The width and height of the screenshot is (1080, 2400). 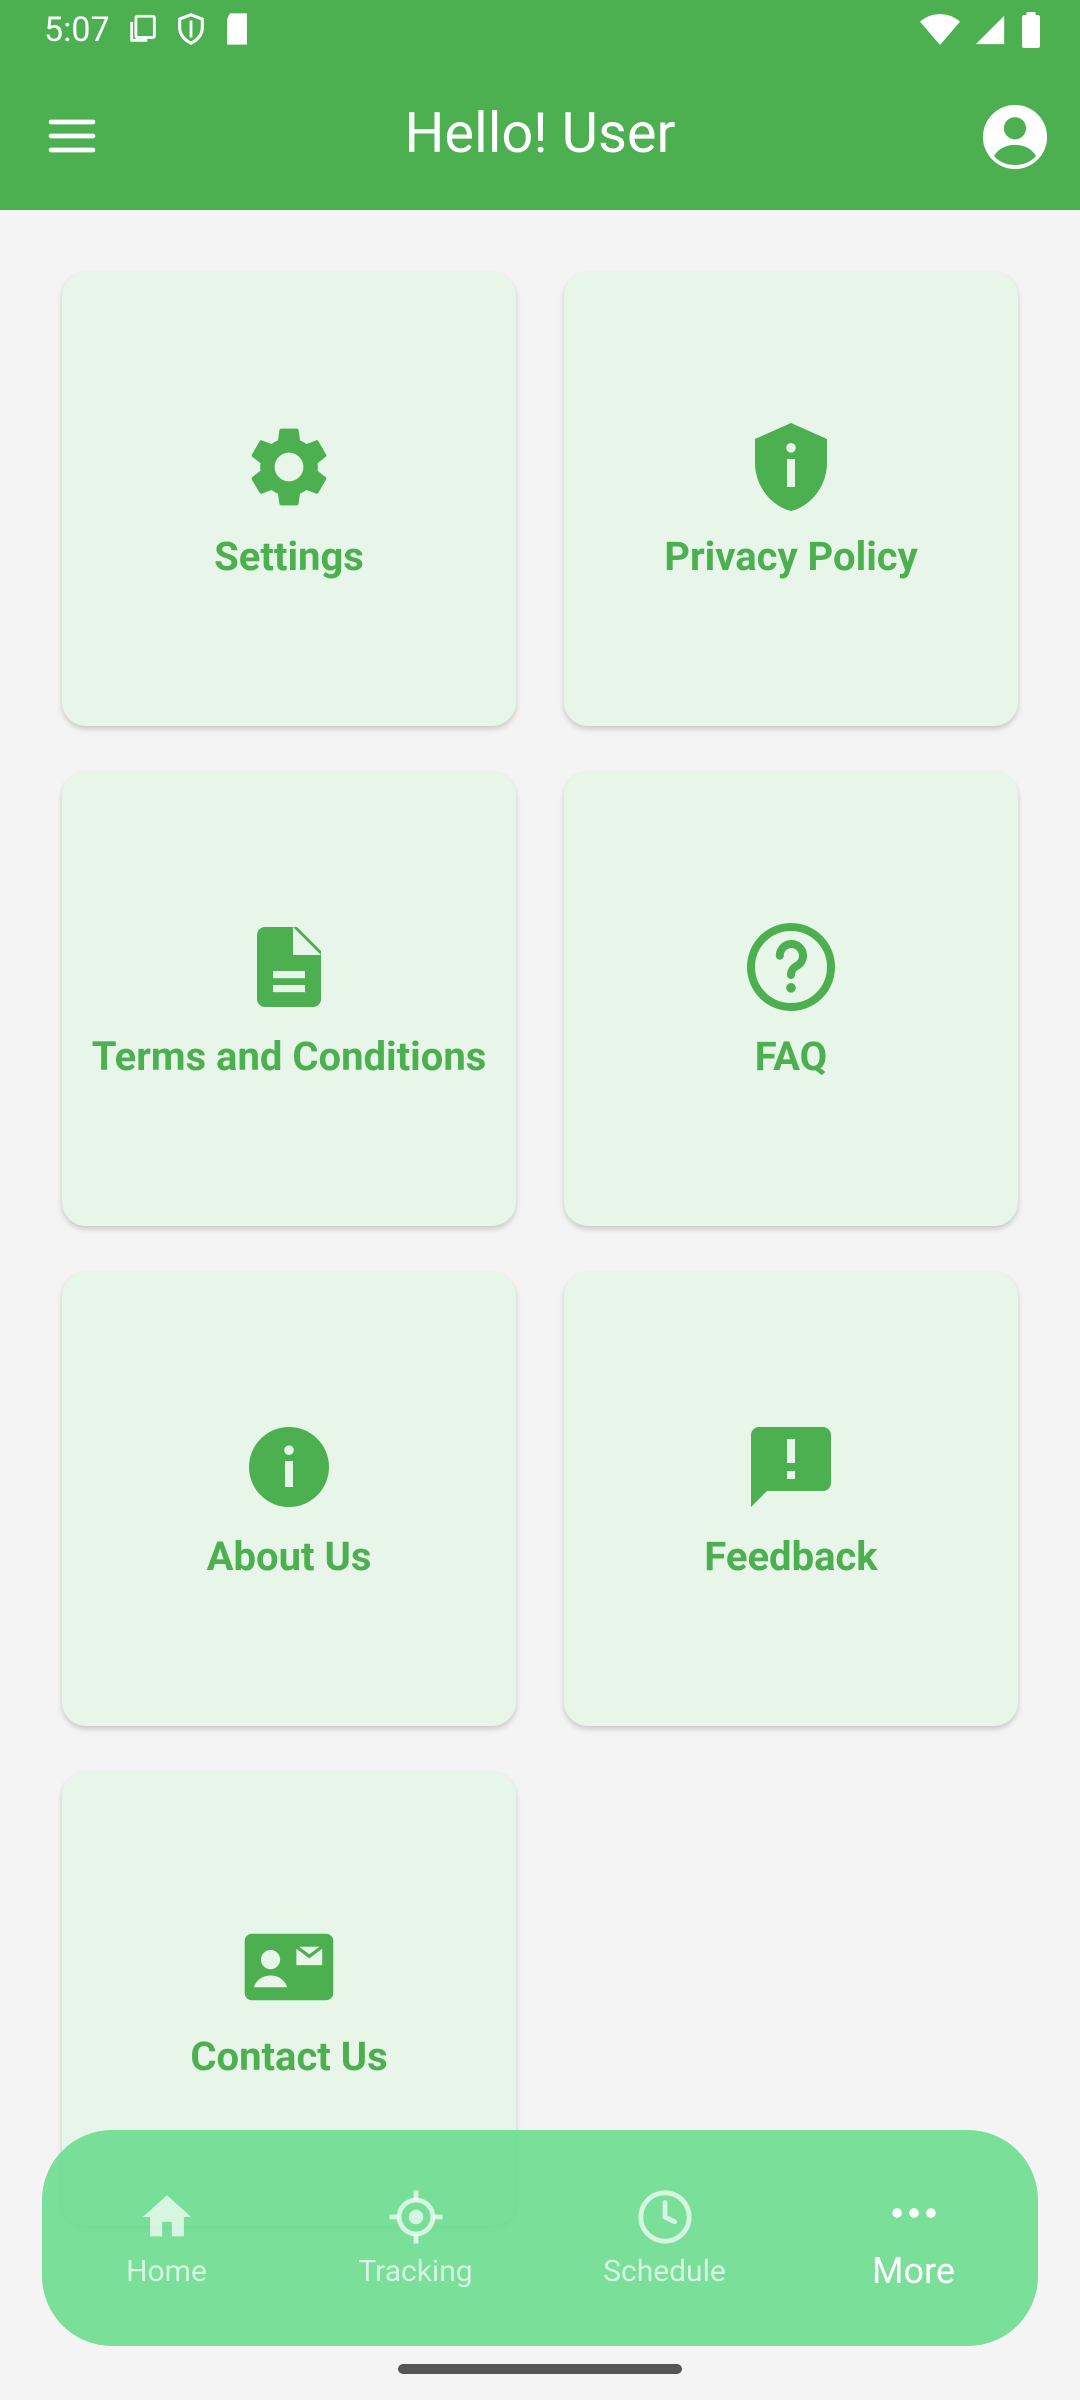 What do you see at coordinates (914, 2213) in the screenshot?
I see `more-dots-icon` at bounding box center [914, 2213].